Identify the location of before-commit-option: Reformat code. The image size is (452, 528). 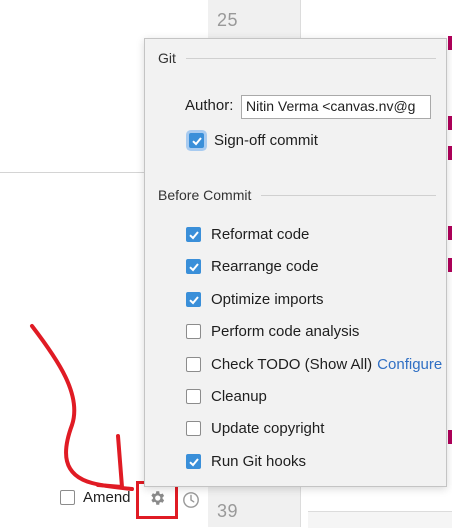
(247, 234).